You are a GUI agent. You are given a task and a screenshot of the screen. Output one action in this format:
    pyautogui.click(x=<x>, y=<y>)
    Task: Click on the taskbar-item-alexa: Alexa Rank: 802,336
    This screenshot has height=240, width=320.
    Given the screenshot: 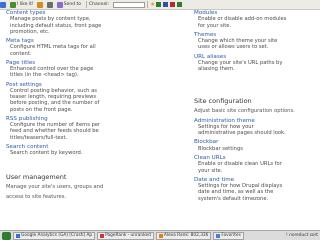 What is the action you would take?
    pyautogui.click(x=183, y=235)
    